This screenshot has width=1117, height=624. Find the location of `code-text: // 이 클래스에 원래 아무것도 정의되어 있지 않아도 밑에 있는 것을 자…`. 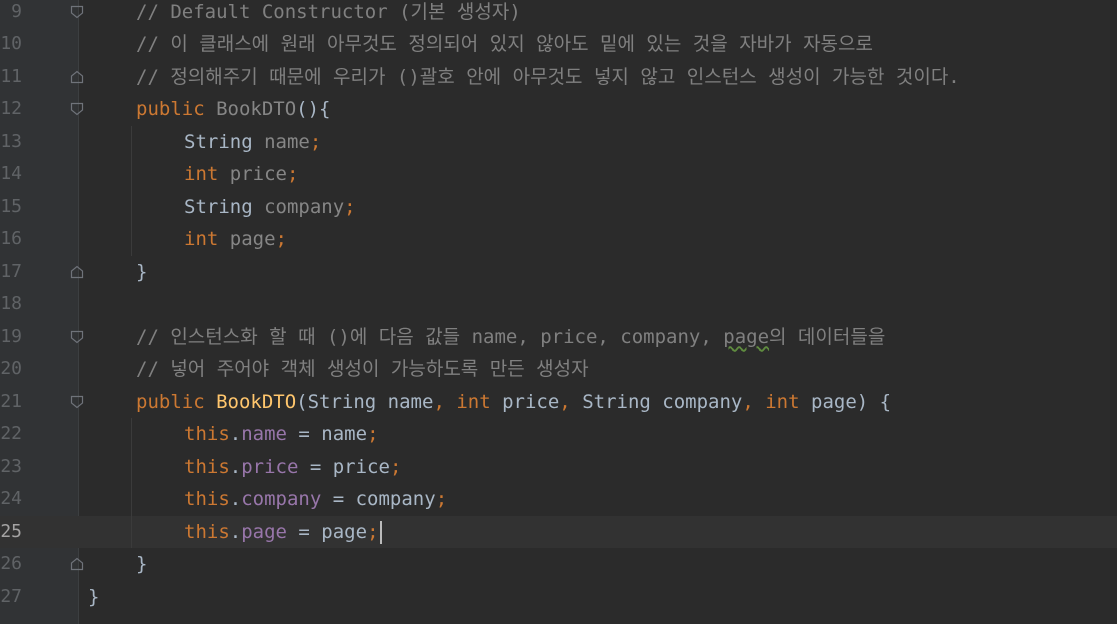

code-text: // 이 클래스에 원래 아무것도 정의되어 있지 않아도 밑에 있는 것을 자… is located at coordinates (504, 44).